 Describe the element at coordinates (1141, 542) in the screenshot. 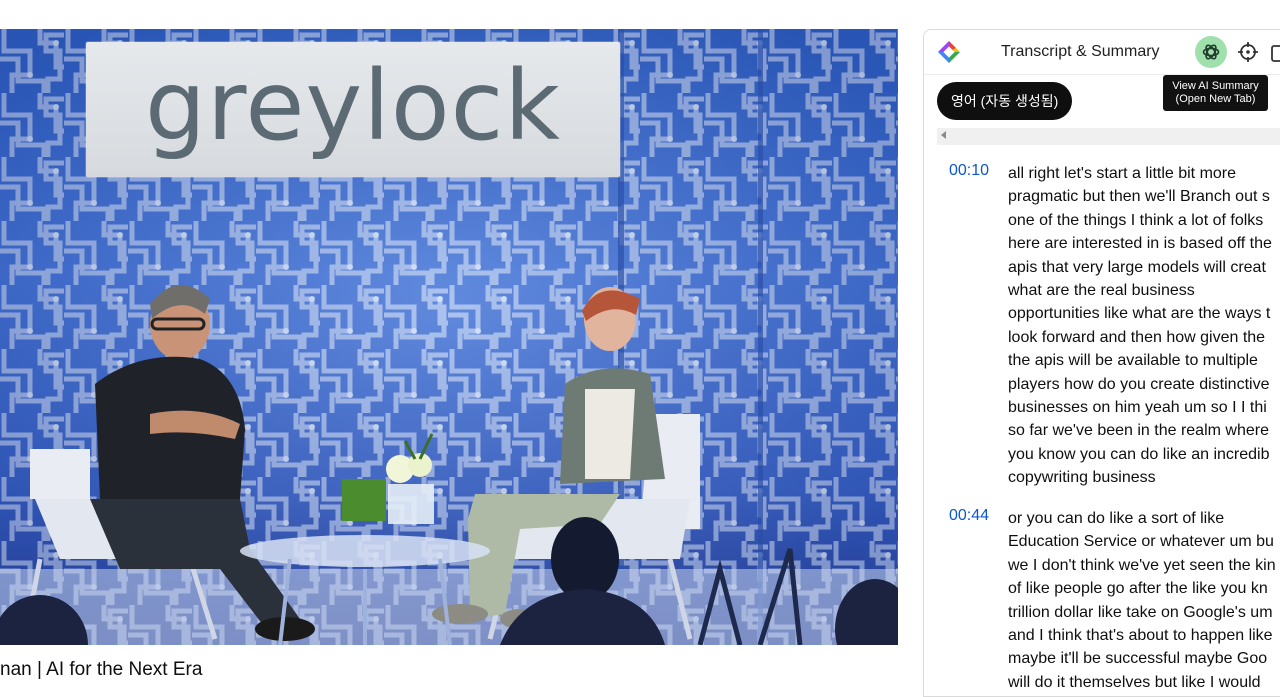

I see `transcript-line: Education Service or whatever um bu` at that location.